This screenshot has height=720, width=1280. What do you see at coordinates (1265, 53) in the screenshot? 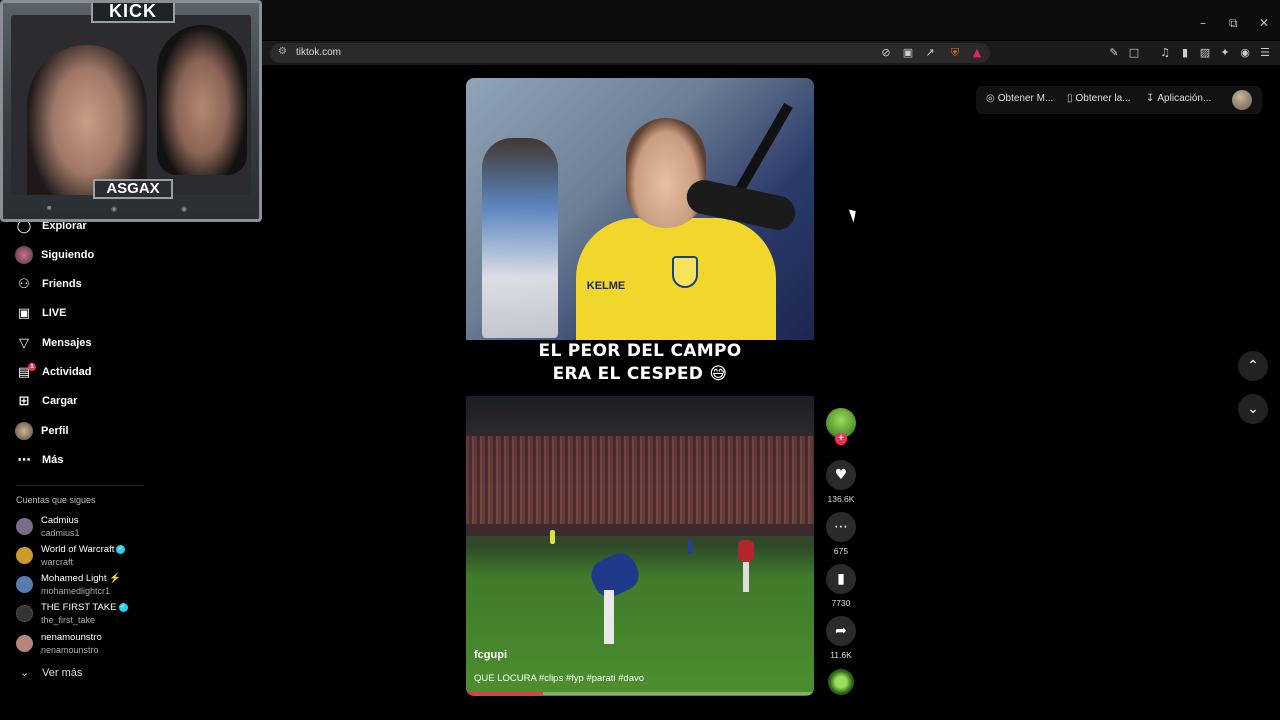
I see `menu-icon: ☰` at bounding box center [1265, 53].